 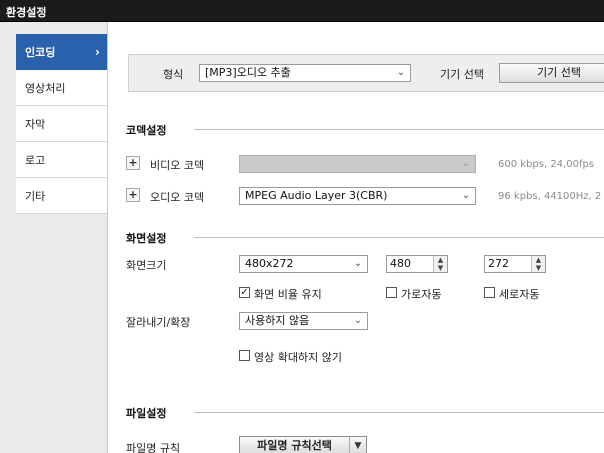 What do you see at coordinates (417, 264) in the screenshot?
I see `width-stepper: 480 ▲ ▼` at bounding box center [417, 264].